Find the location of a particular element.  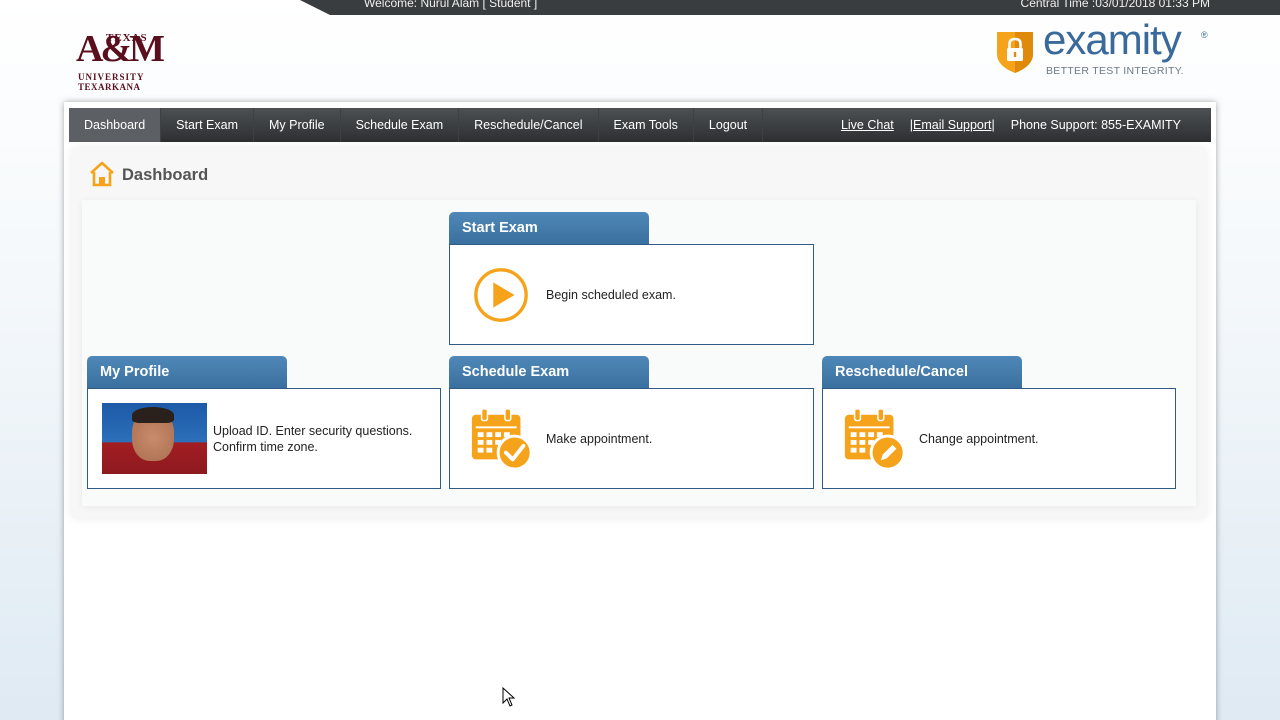

play-icon is located at coordinates (501, 294).